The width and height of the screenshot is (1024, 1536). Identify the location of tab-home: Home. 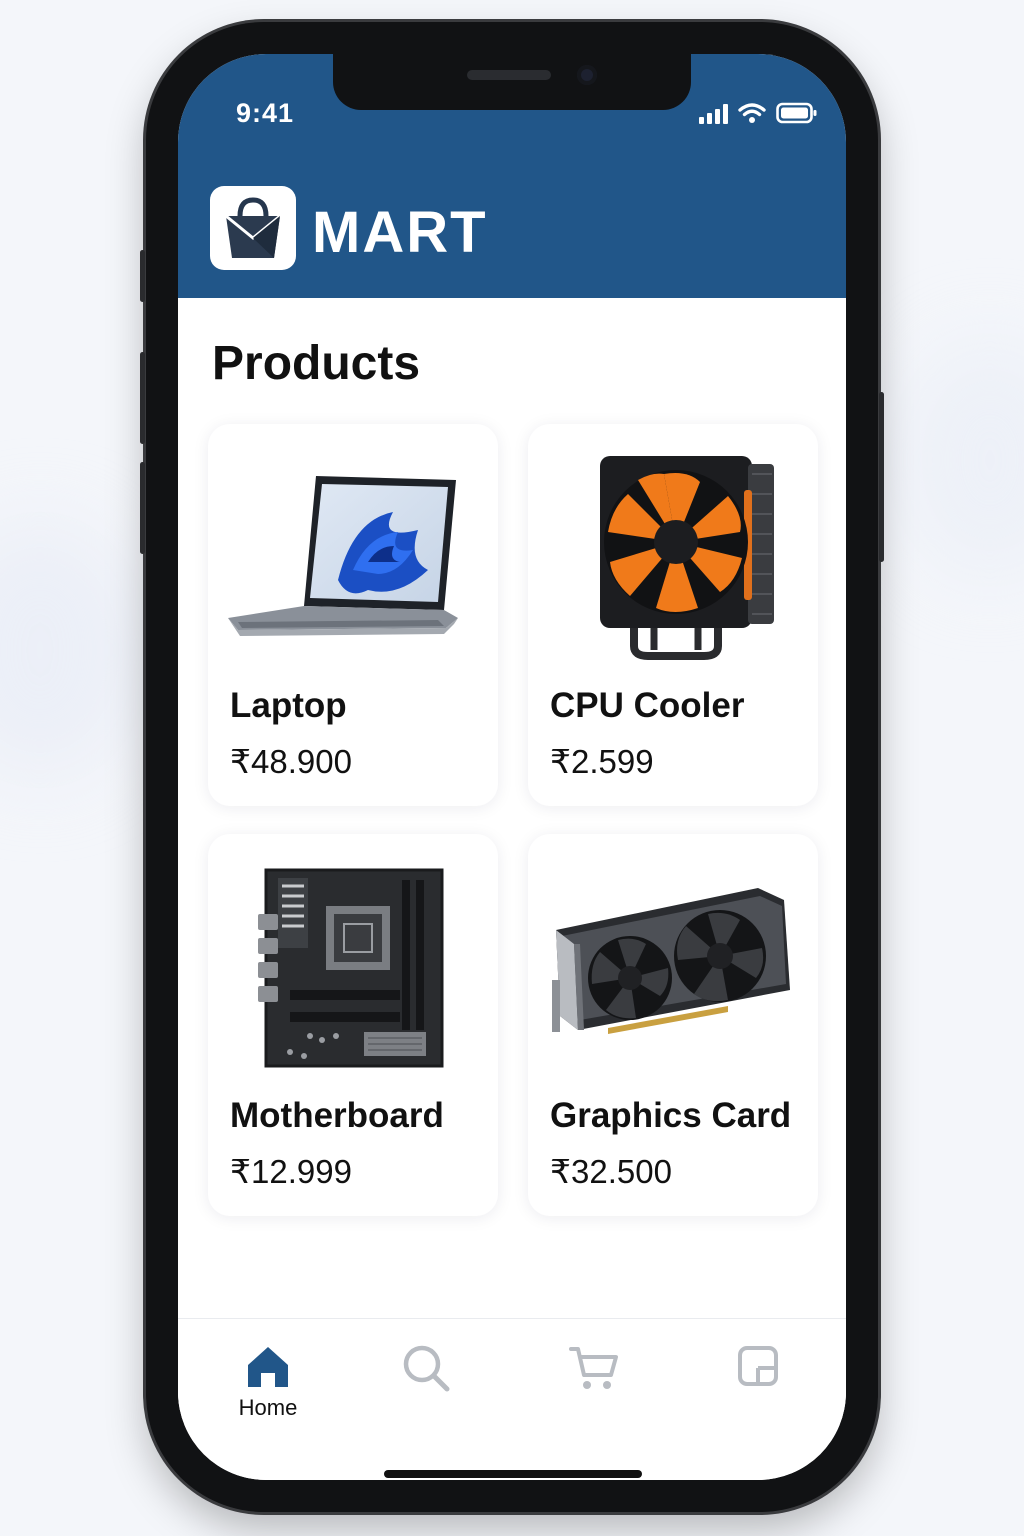
(268, 1388).